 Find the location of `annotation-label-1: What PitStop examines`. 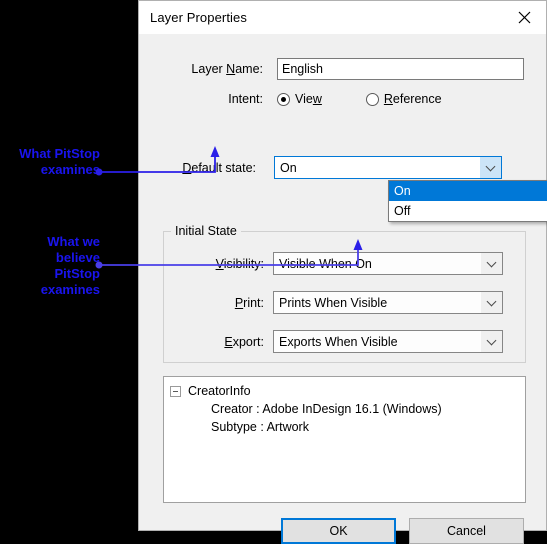

annotation-label-1: What PitStop examines is located at coordinates (59, 161).